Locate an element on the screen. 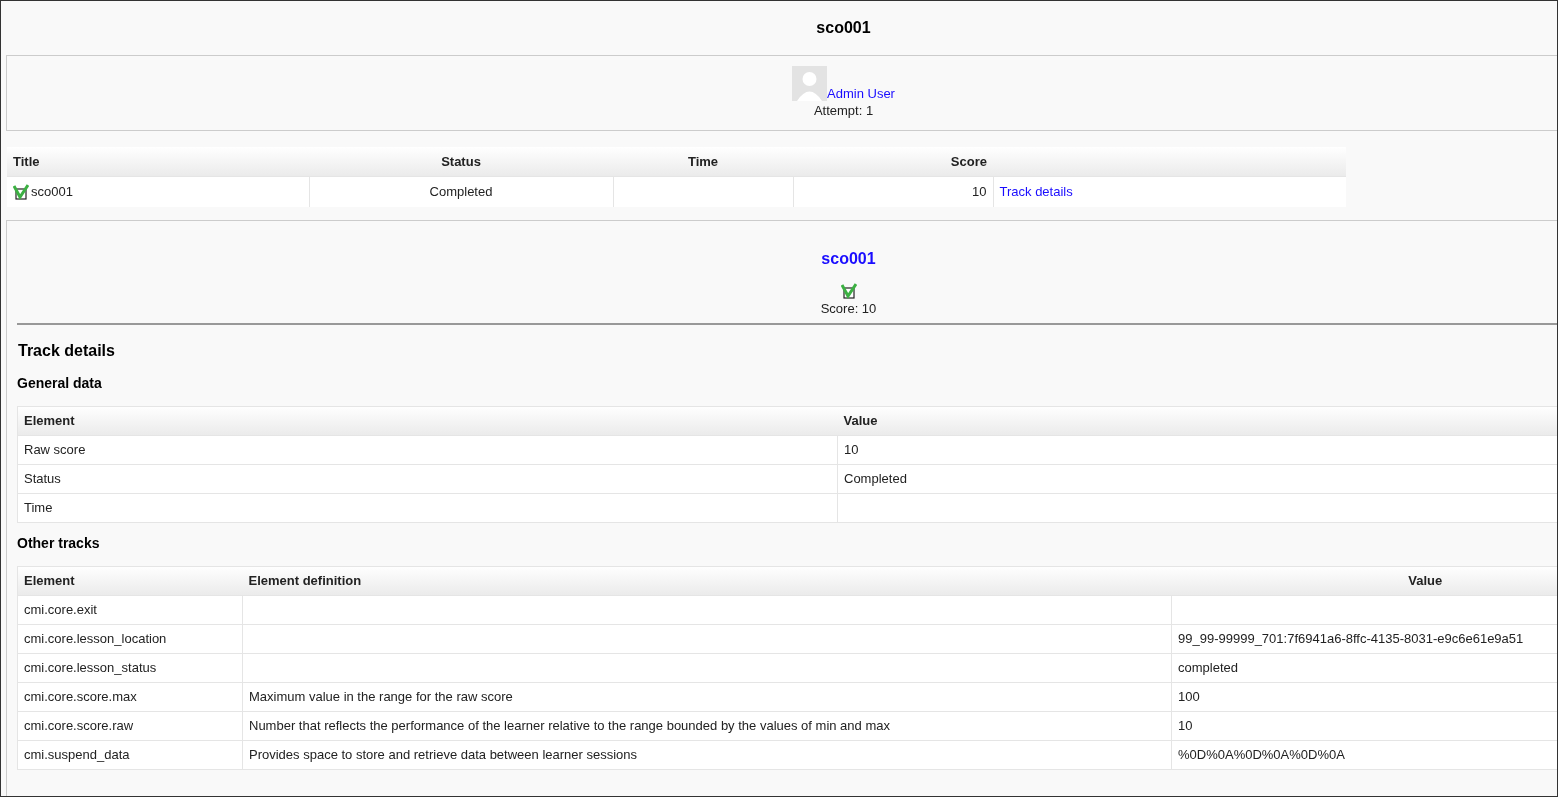 The image size is (1558, 797). table-cell: cmi.core.score.raw is located at coordinates (130, 725).